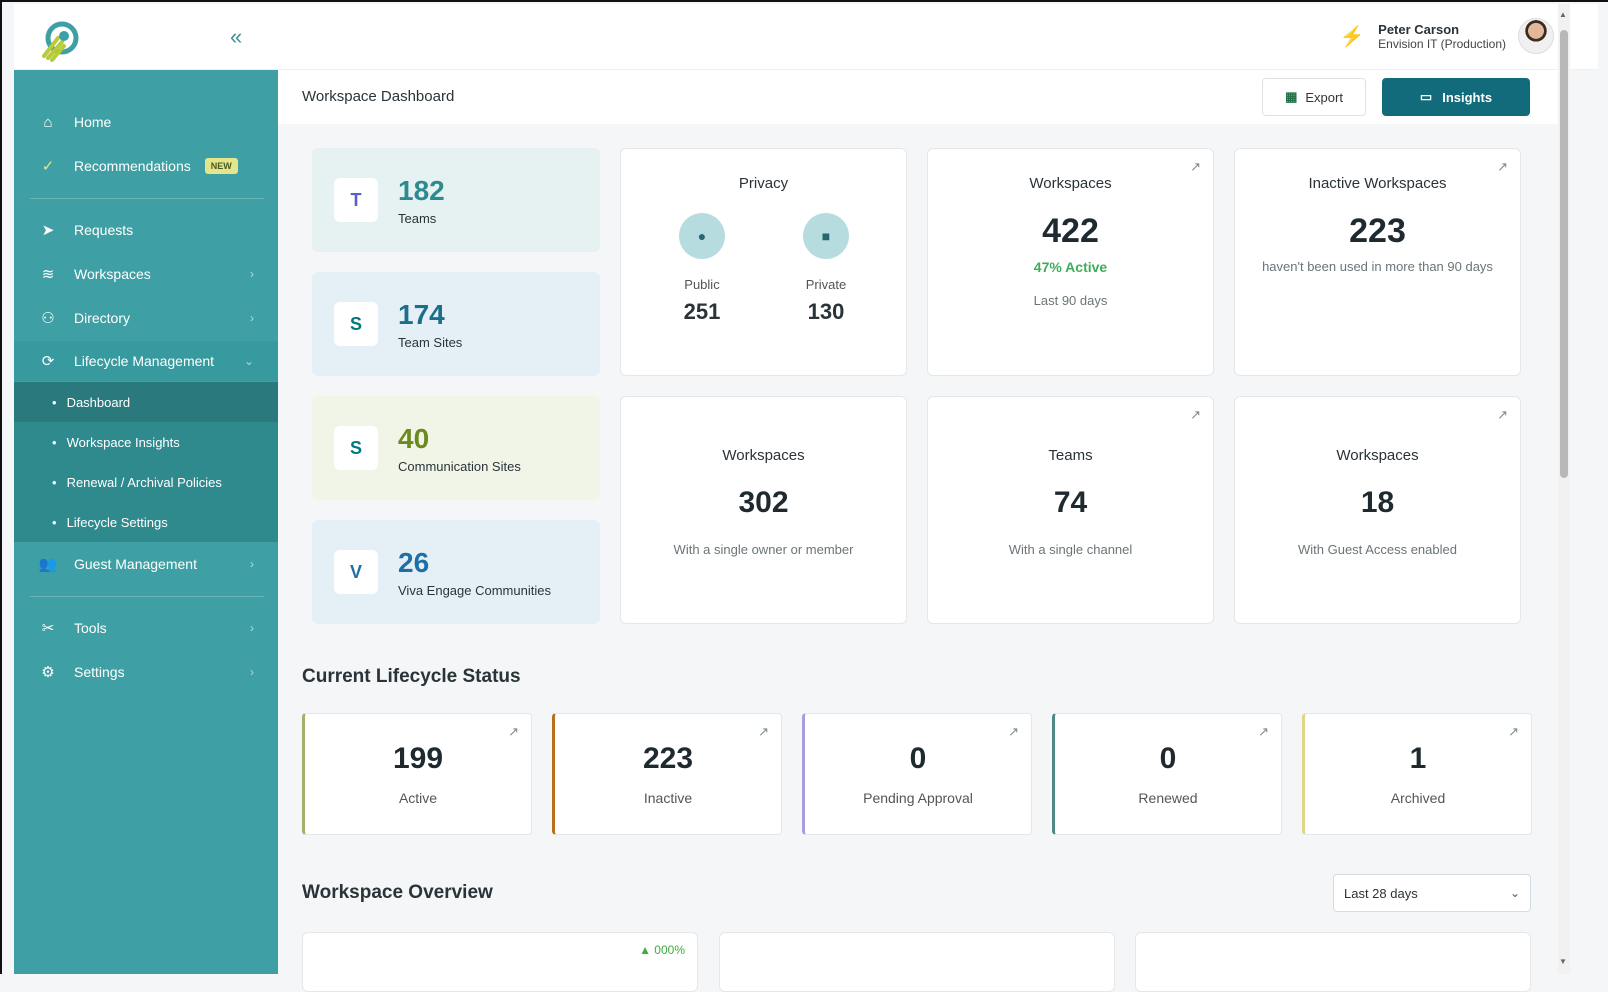 The image size is (1608, 992). Describe the element at coordinates (1324, 97) in the screenshot. I see `export-label: Export` at that location.